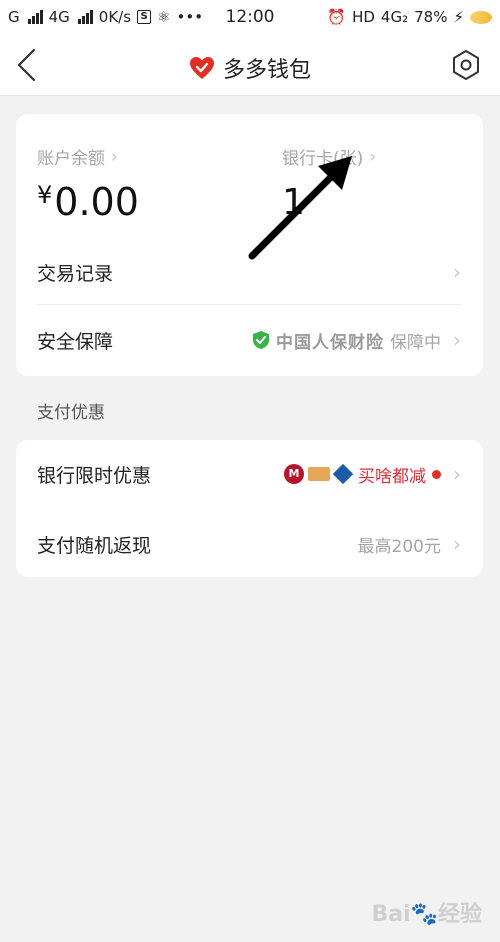 The width and height of the screenshot is (500, 942). Describe the element at coordinates (436, 474) in the screenshot. I see `notification-dot` at that location.